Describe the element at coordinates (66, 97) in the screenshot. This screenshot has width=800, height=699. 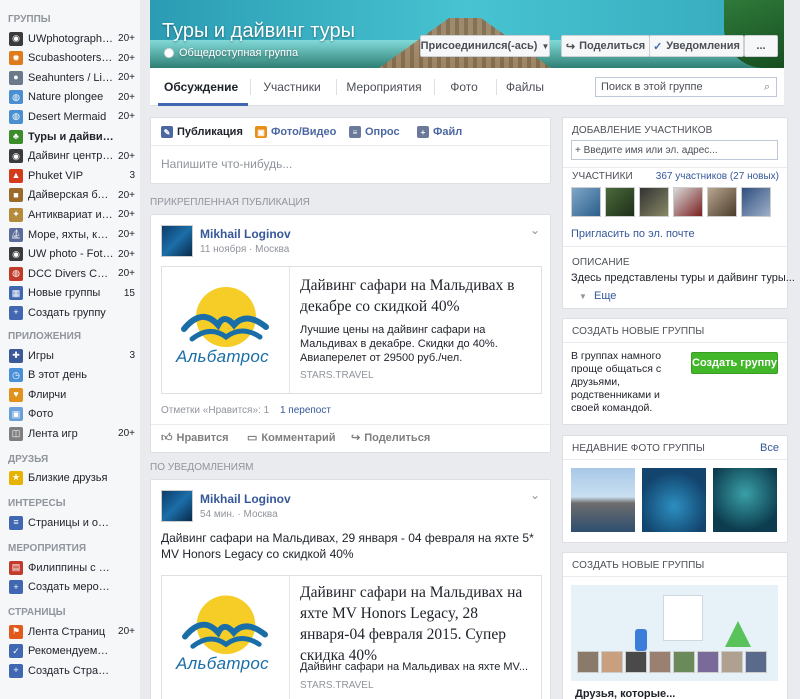
I see `sidebar-item-label: Nature plongee` at that location.